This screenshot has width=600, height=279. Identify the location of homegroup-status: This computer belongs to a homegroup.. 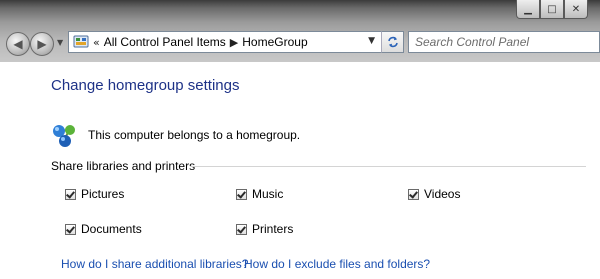
(194, 135).